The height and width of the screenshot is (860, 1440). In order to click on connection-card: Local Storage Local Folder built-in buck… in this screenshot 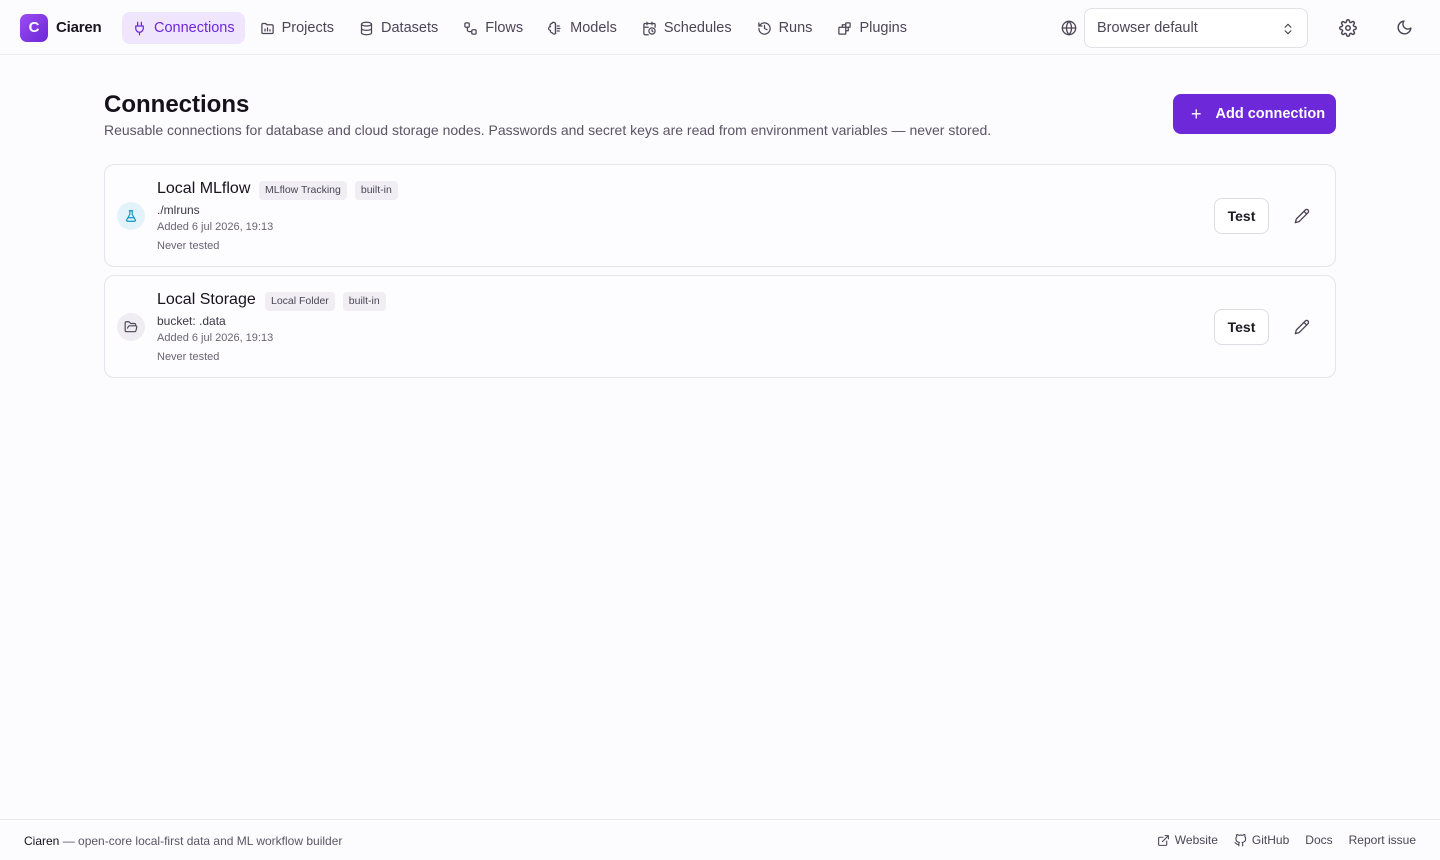, I will do `click(720, 326)`.